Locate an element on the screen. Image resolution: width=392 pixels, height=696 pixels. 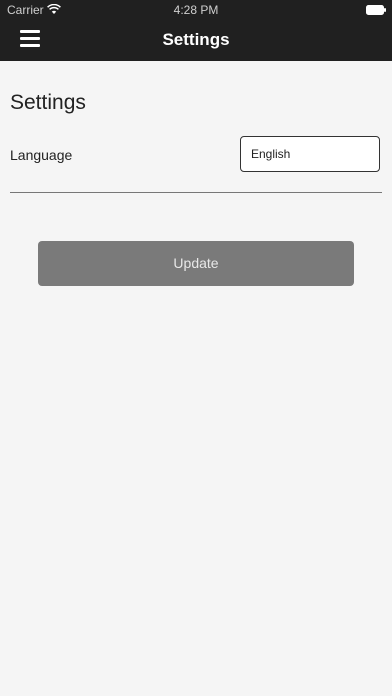
nav-title: Settings is located at coordinates (196, 39).